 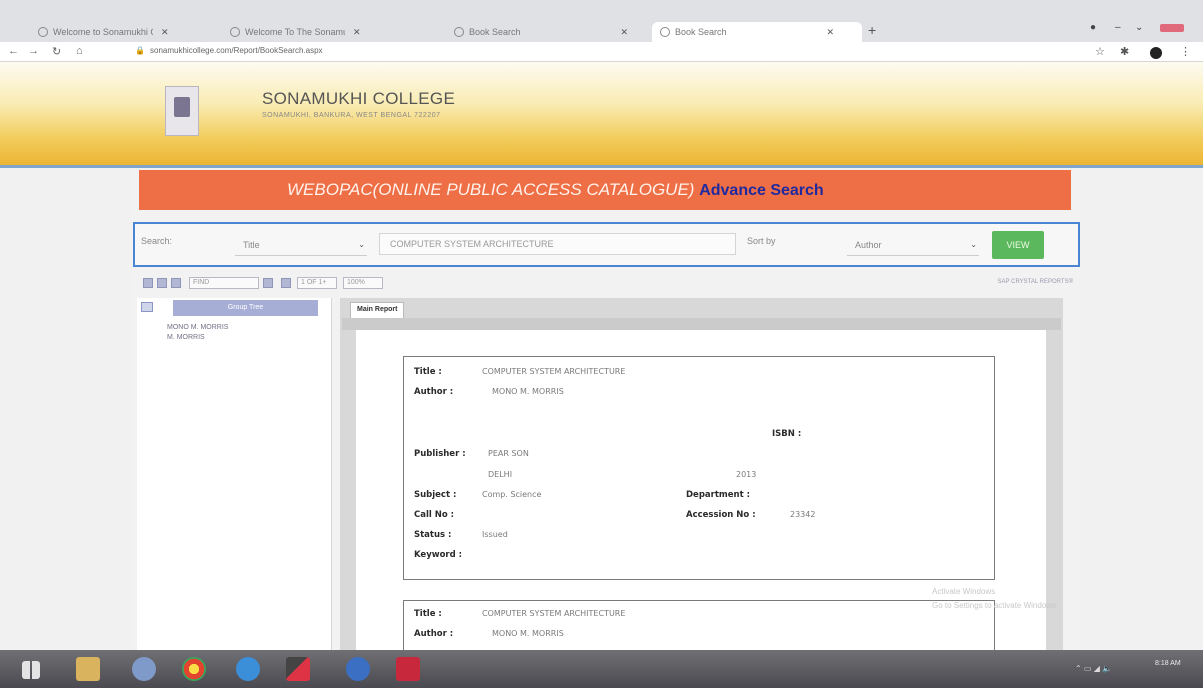 I want to click on print-icon, so click(x=148, y=283).